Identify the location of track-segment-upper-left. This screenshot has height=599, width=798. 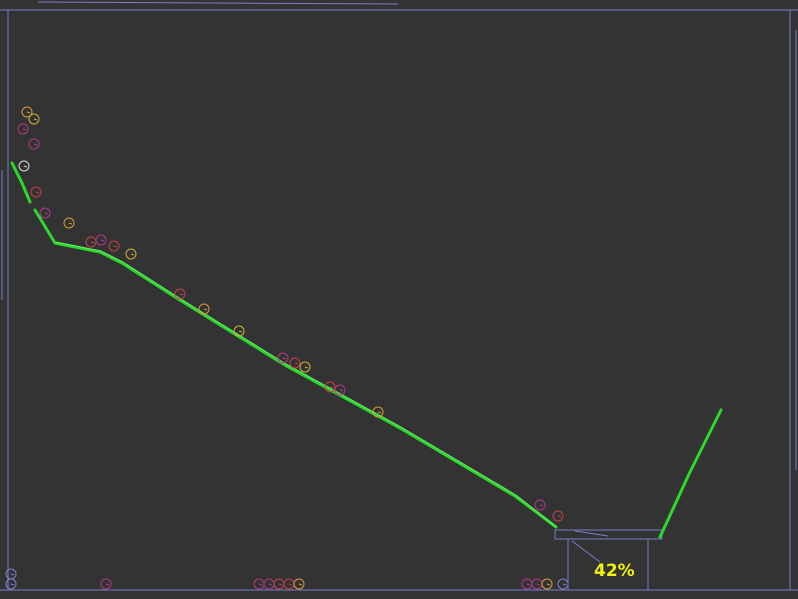
(21, 182).